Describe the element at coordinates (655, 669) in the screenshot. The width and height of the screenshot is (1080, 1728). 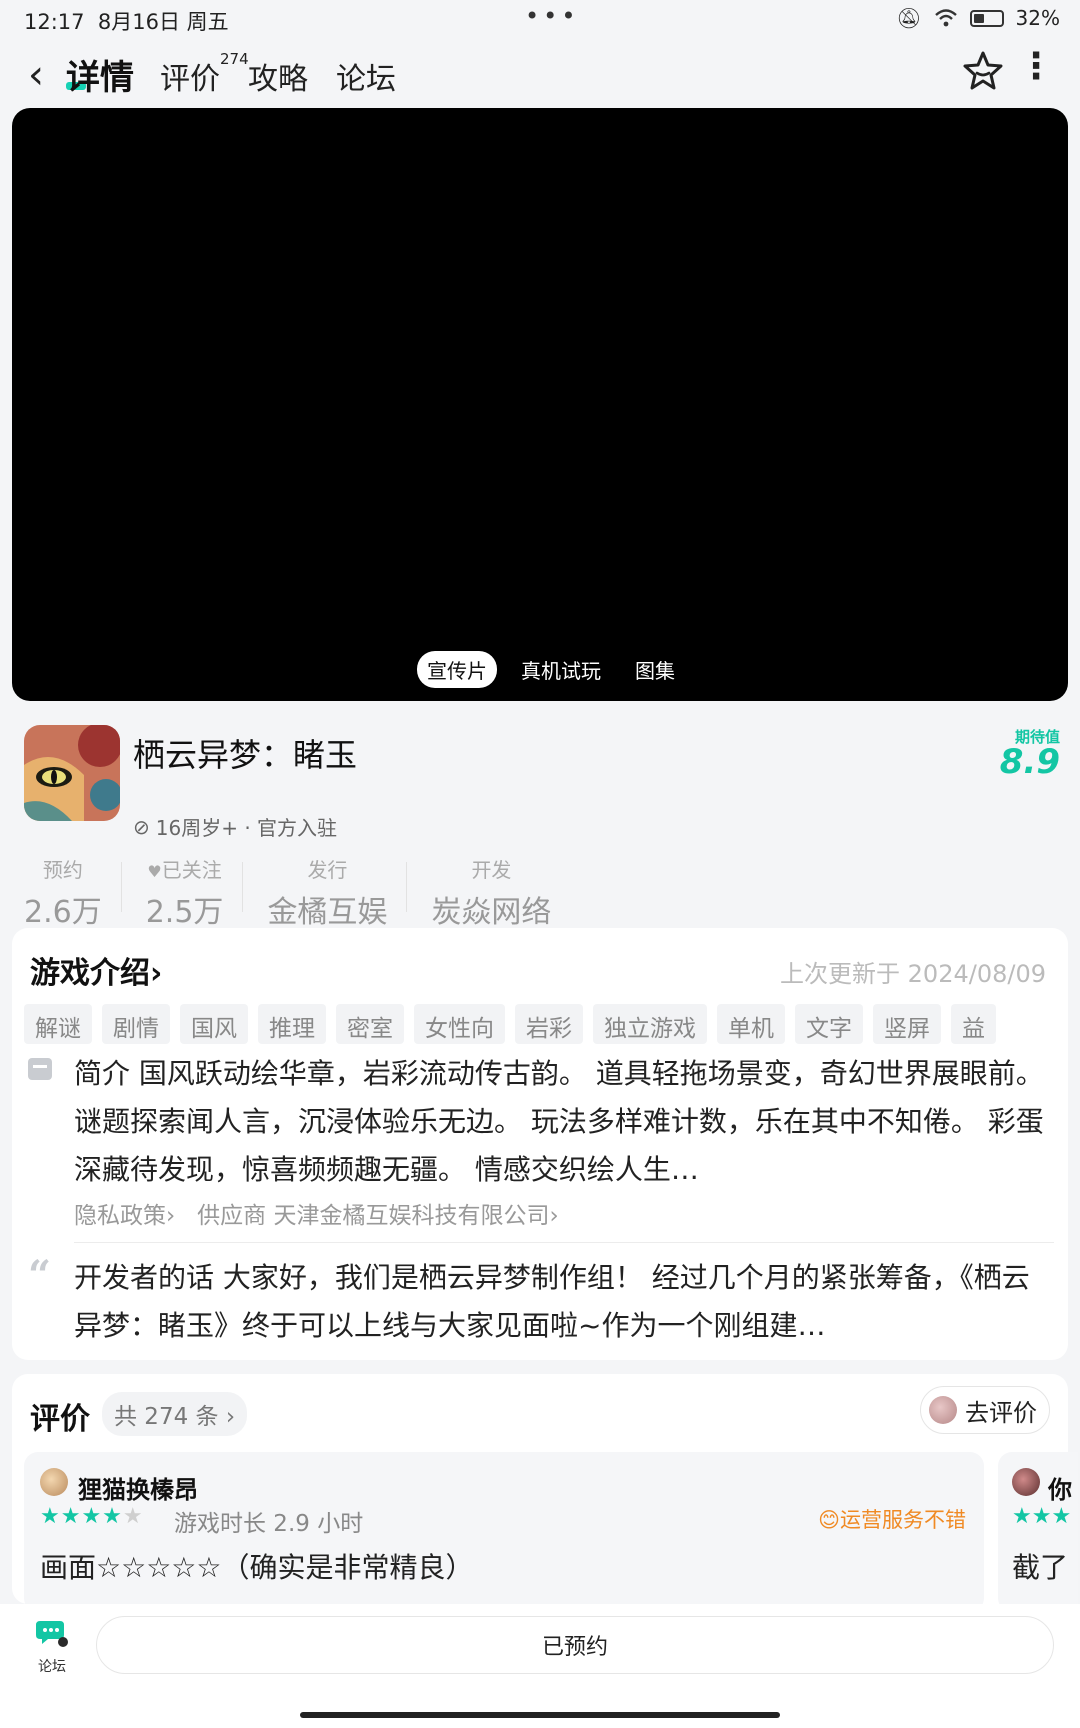
I see `media-tab-gallery: 图集` at that location.